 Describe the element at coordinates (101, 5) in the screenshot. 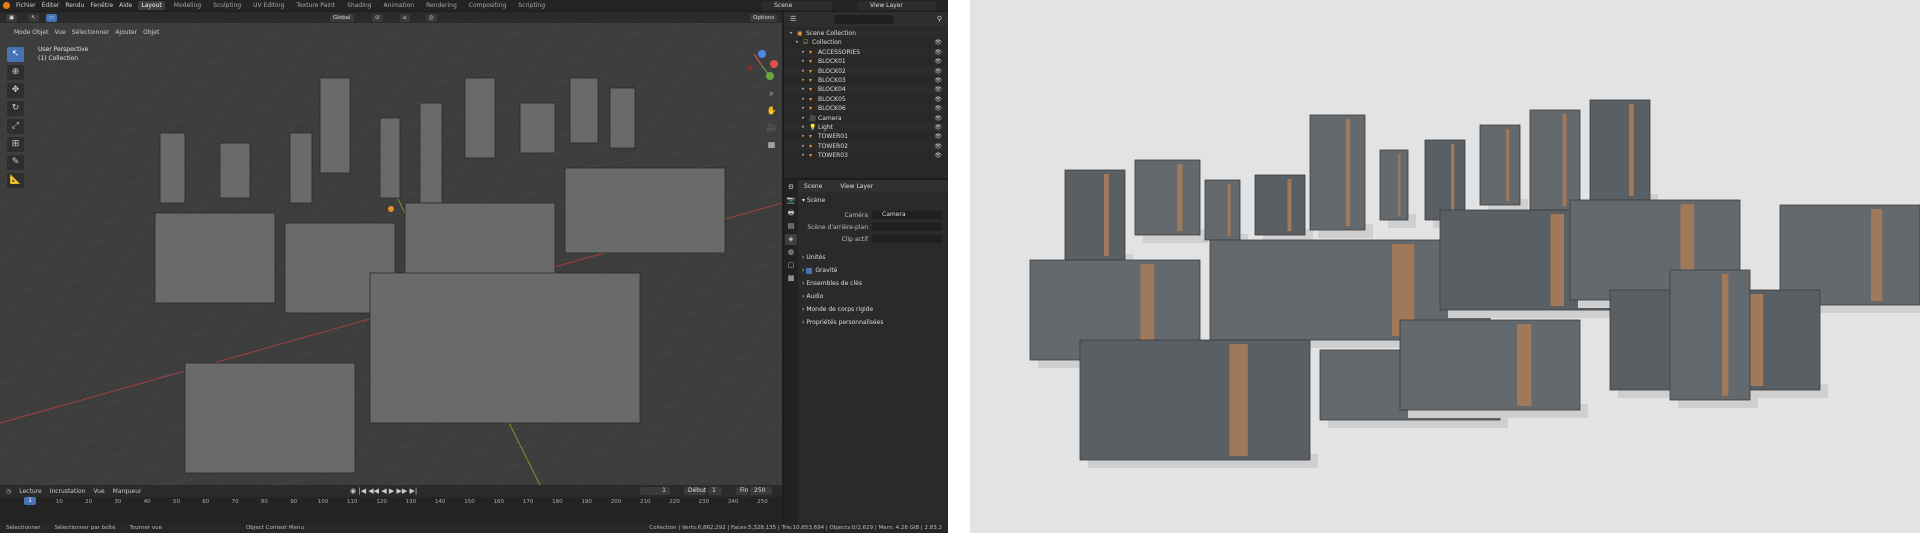

I see `menu-window: Fenêtre` at that location.